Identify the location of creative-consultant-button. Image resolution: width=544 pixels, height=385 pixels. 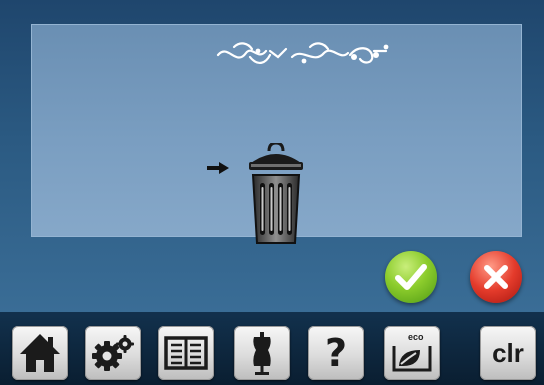
(262, 353).